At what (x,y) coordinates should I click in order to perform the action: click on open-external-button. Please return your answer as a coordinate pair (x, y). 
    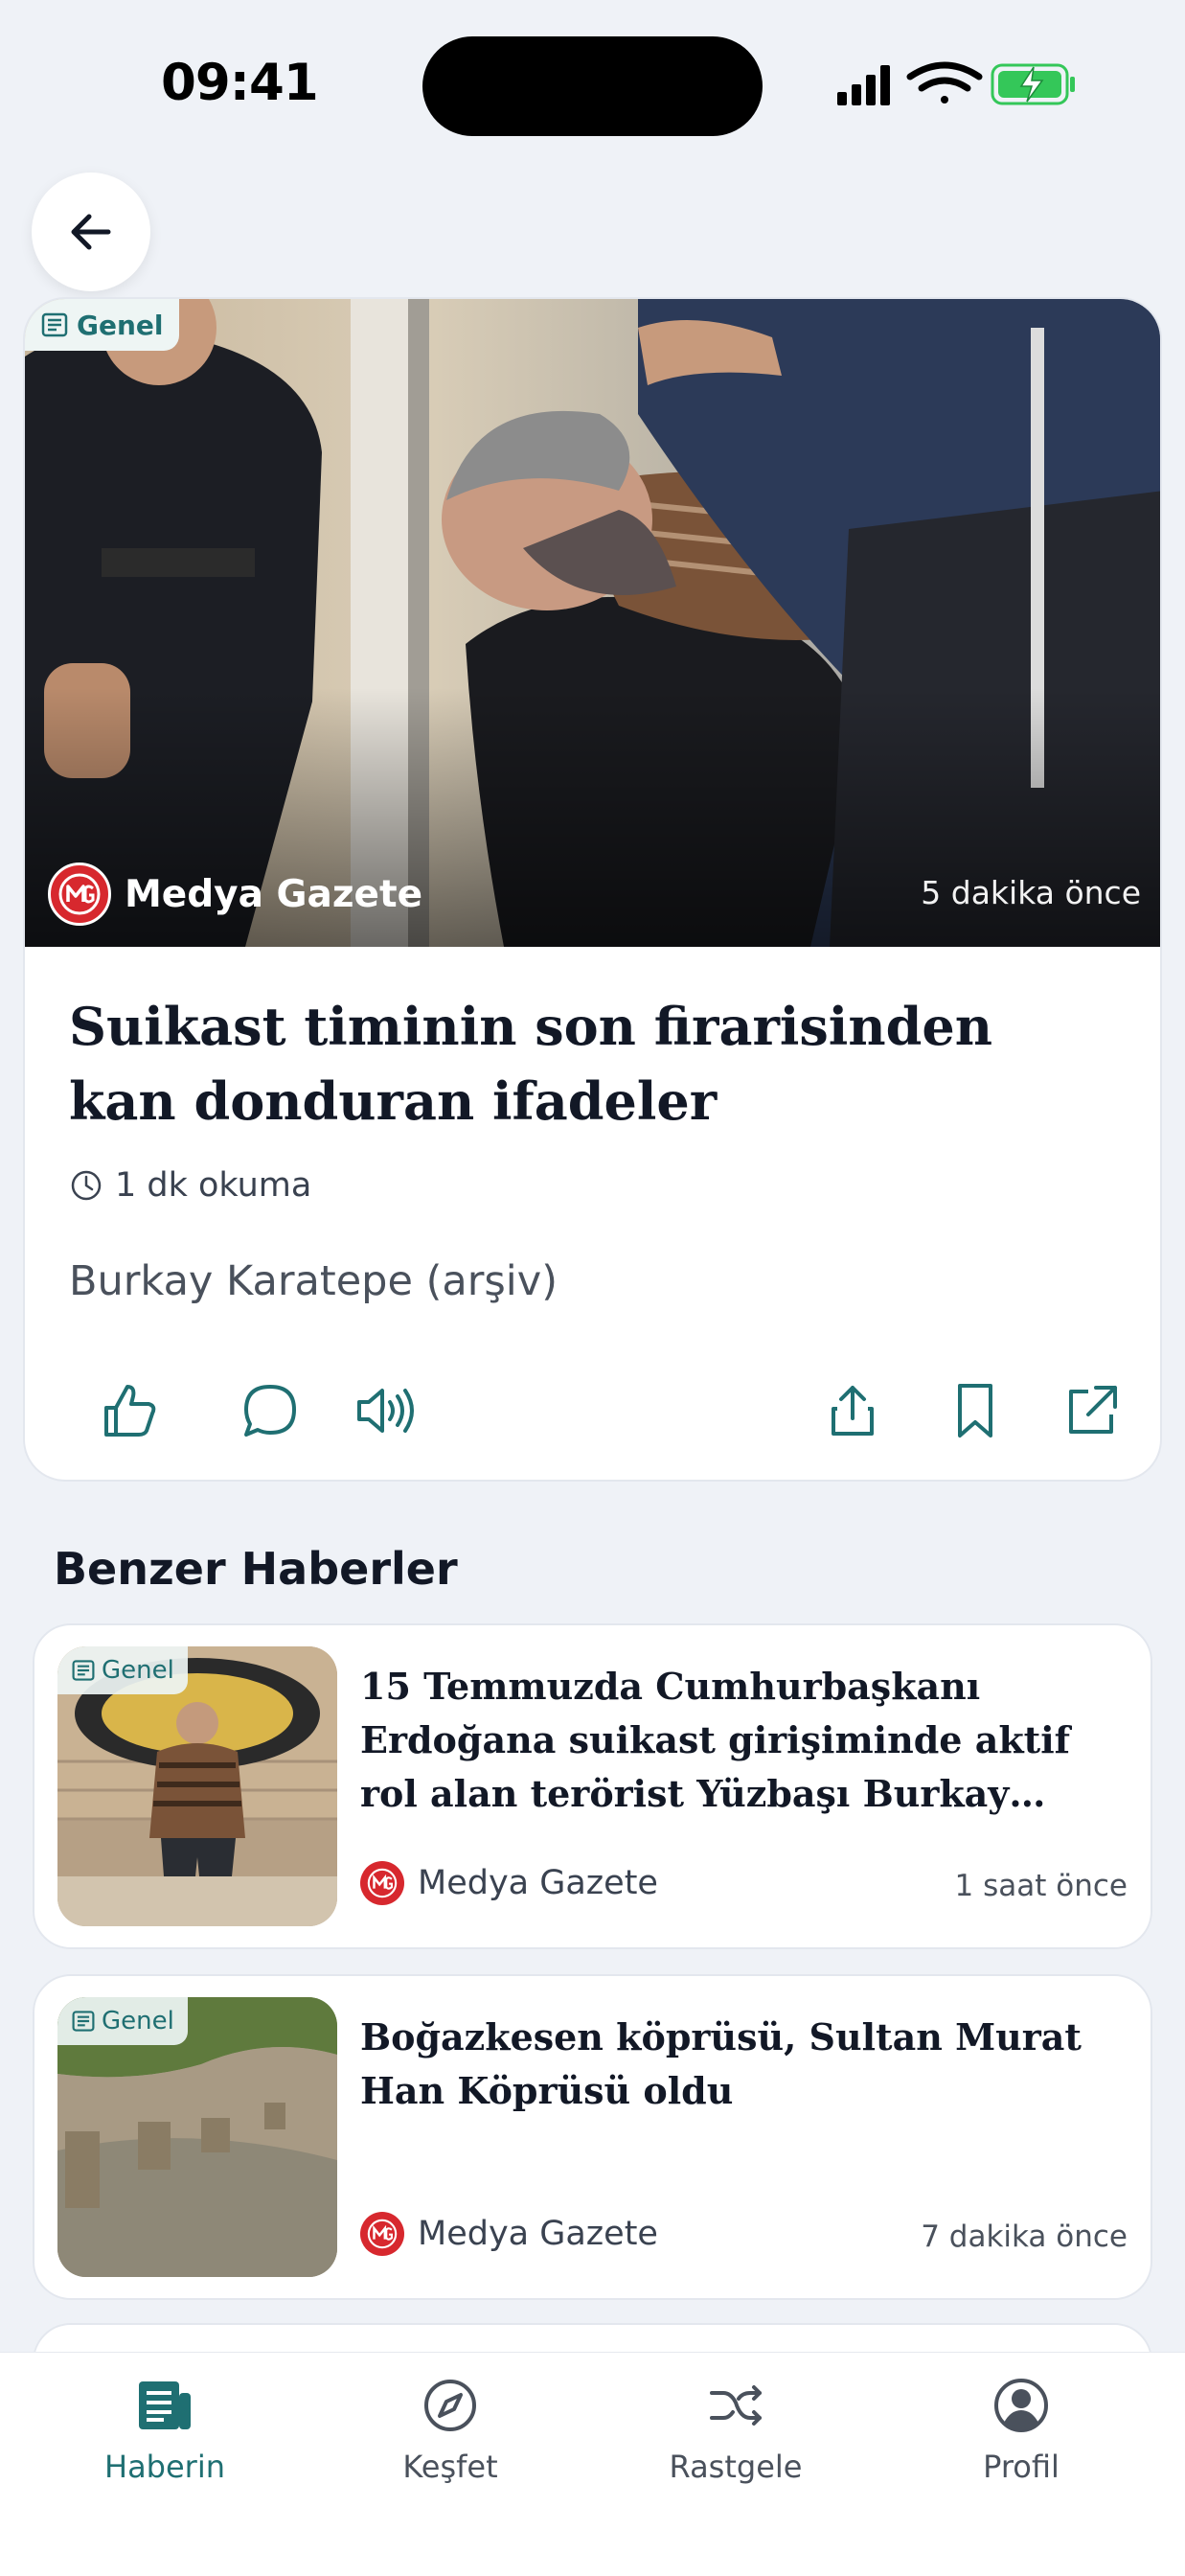
    Looking at the image, I should click on (1092, 1410).